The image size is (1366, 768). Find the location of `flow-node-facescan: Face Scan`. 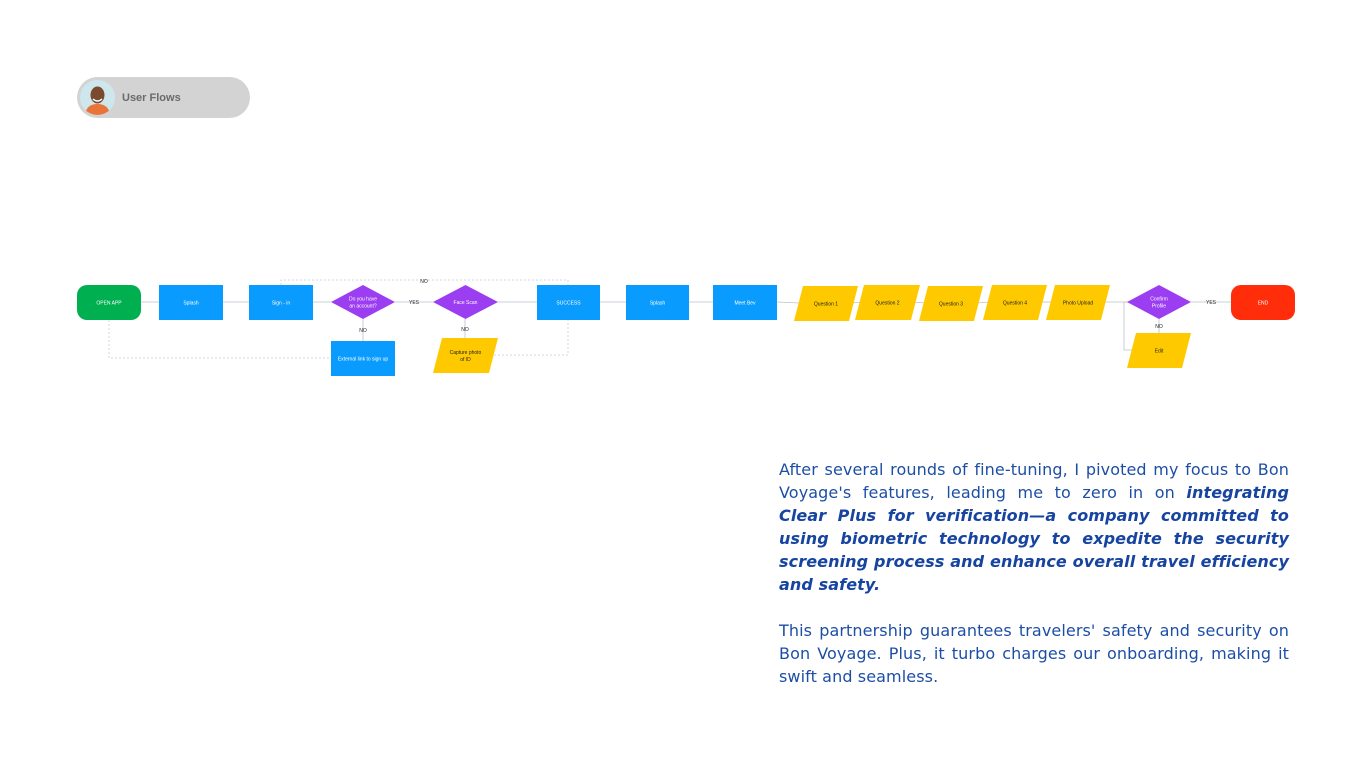

flow-node-facescan: Face Scan is located at coordinates (465, 302).